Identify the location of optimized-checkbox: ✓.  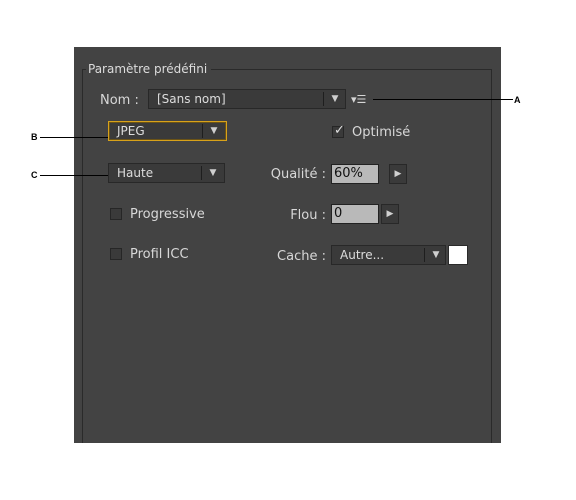
(338, 130).